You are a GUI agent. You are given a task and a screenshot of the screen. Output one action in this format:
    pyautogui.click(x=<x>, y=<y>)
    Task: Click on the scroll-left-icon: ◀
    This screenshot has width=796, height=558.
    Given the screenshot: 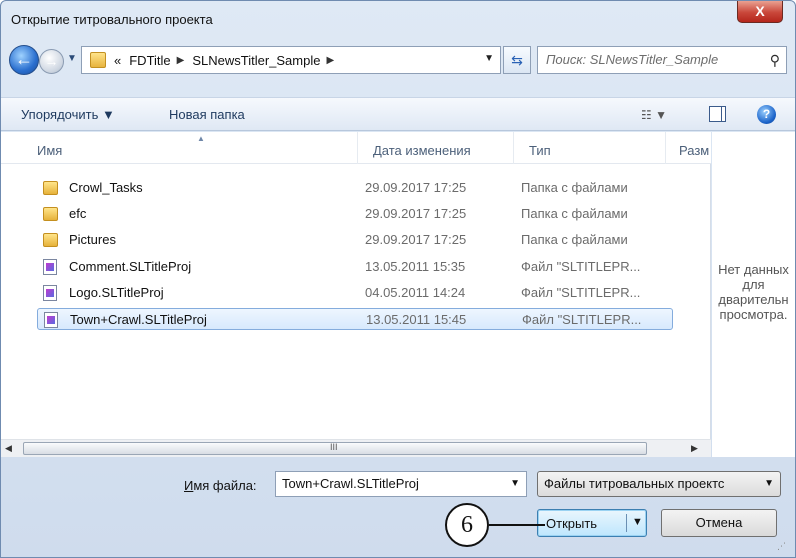 What is the action you would take?
    pyautogui.click(x=8, y=448)
    